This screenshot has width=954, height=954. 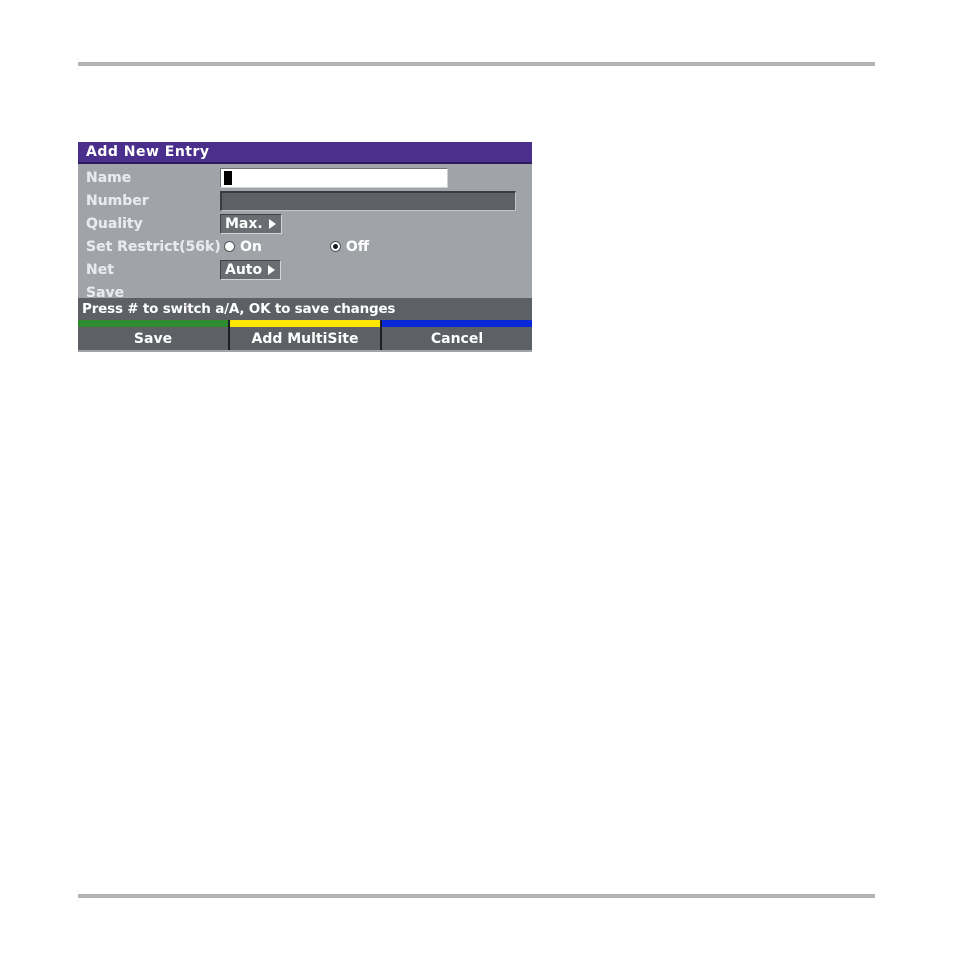 What do you see at coordinates (335, 246) in the screenshot?
I see `radio-dot-off-icon` at bounding box center [335, 246].